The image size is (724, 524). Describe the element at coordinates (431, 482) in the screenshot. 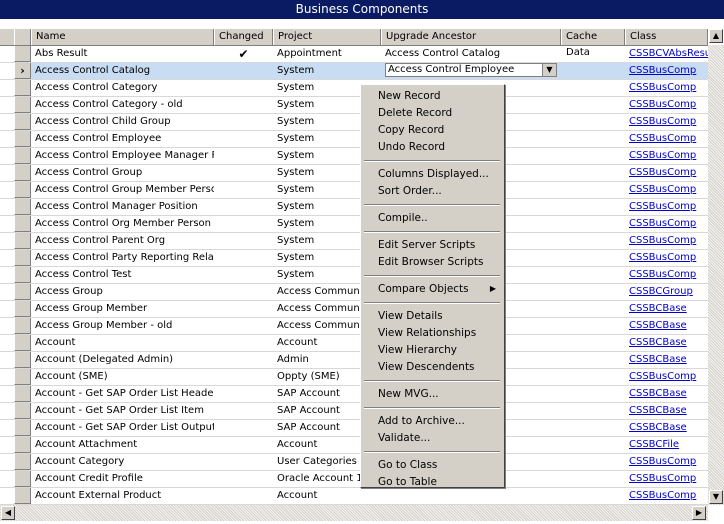

I see `menu-item-go-to-table: Go to Table` at that location.